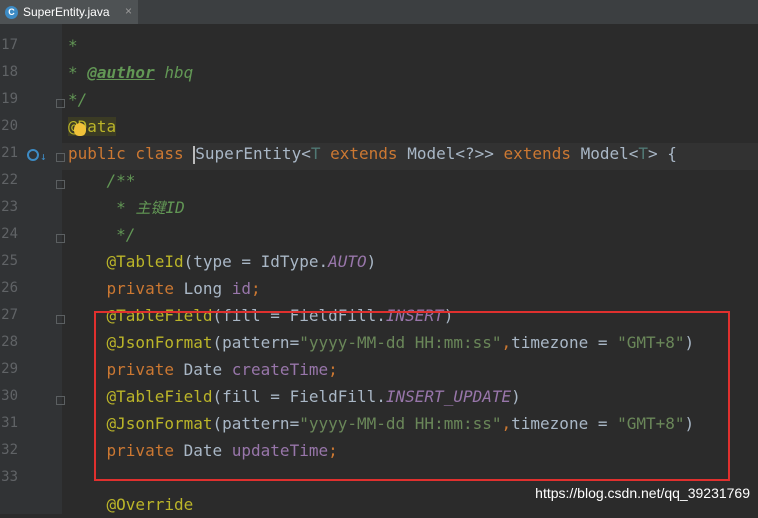 The width and height of the screenshot is (758, 518). I want to click on line-number: 31, so click(9, 423).